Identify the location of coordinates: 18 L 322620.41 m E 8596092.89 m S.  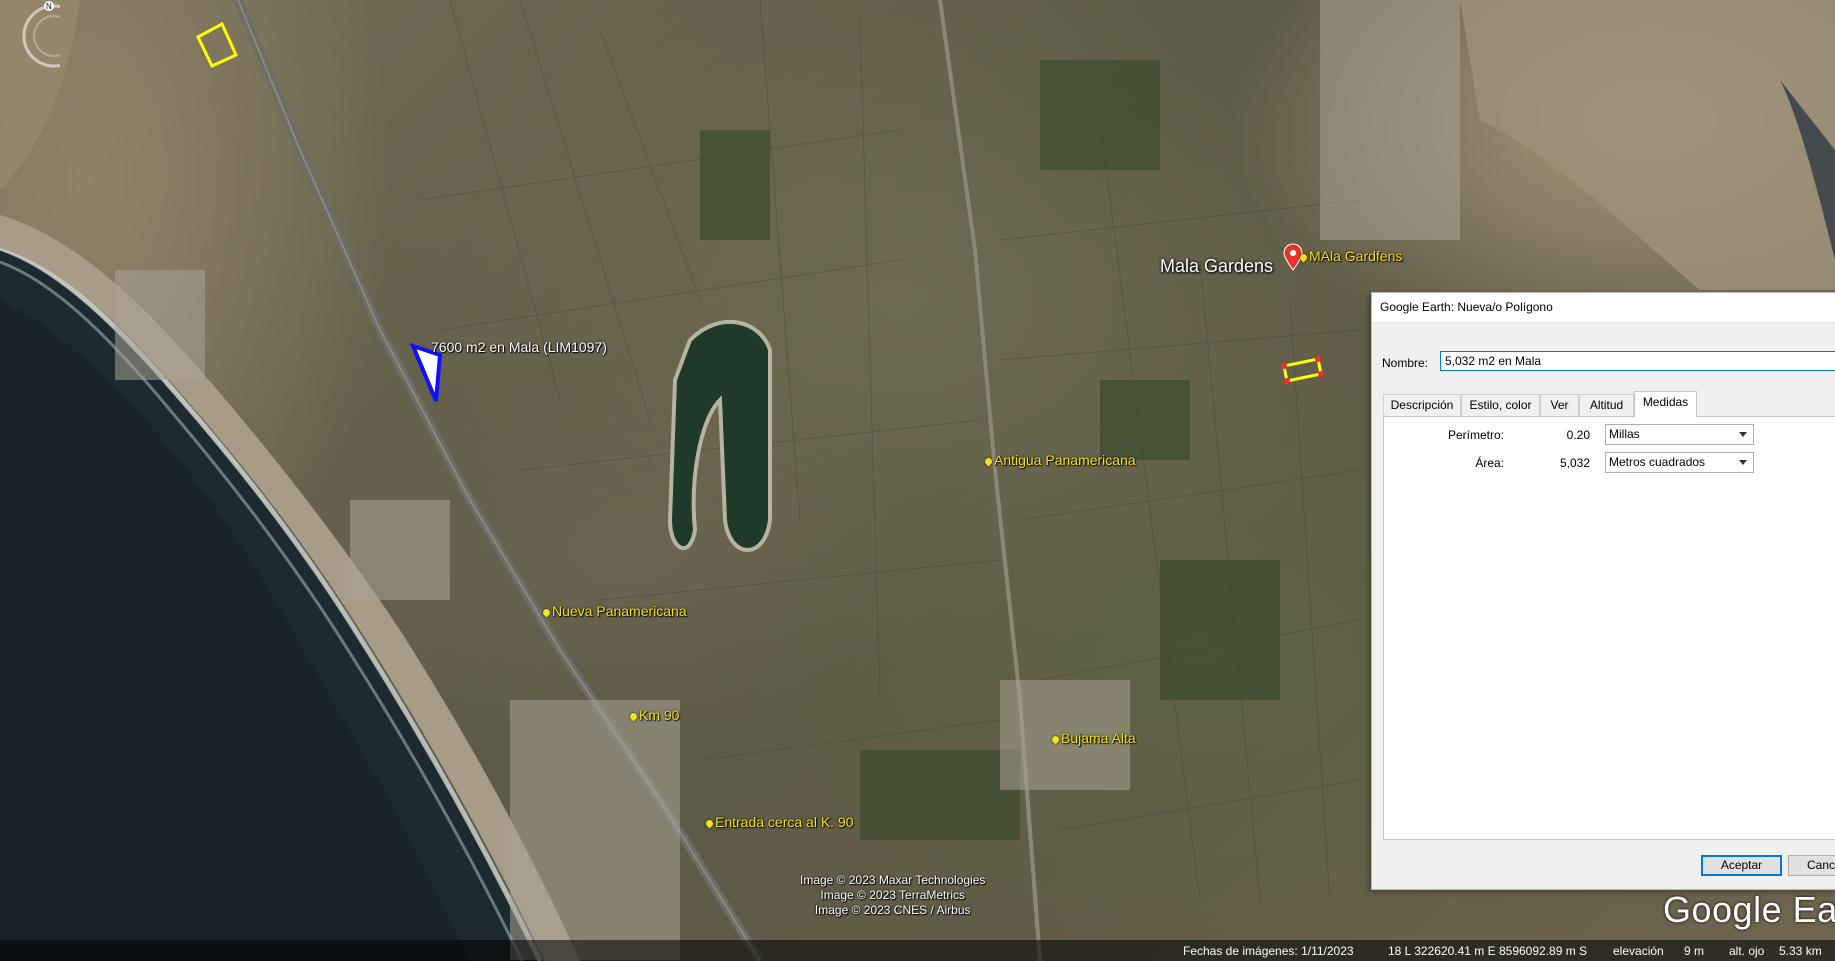
(1488, 951).